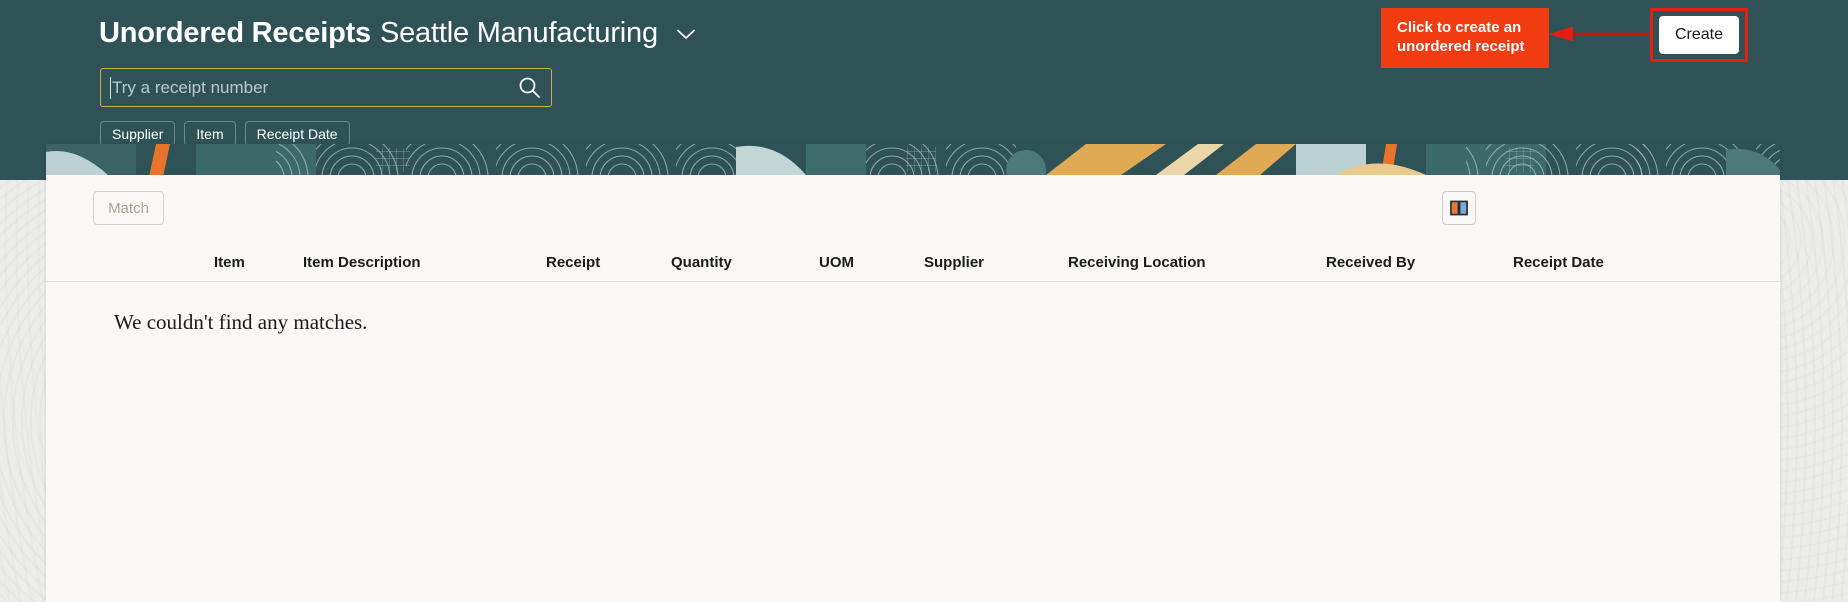  Describe the element at coordinates (913, 322) in the screenshot. I see `table-empty-state: We couldn't find any matches.` at that location.